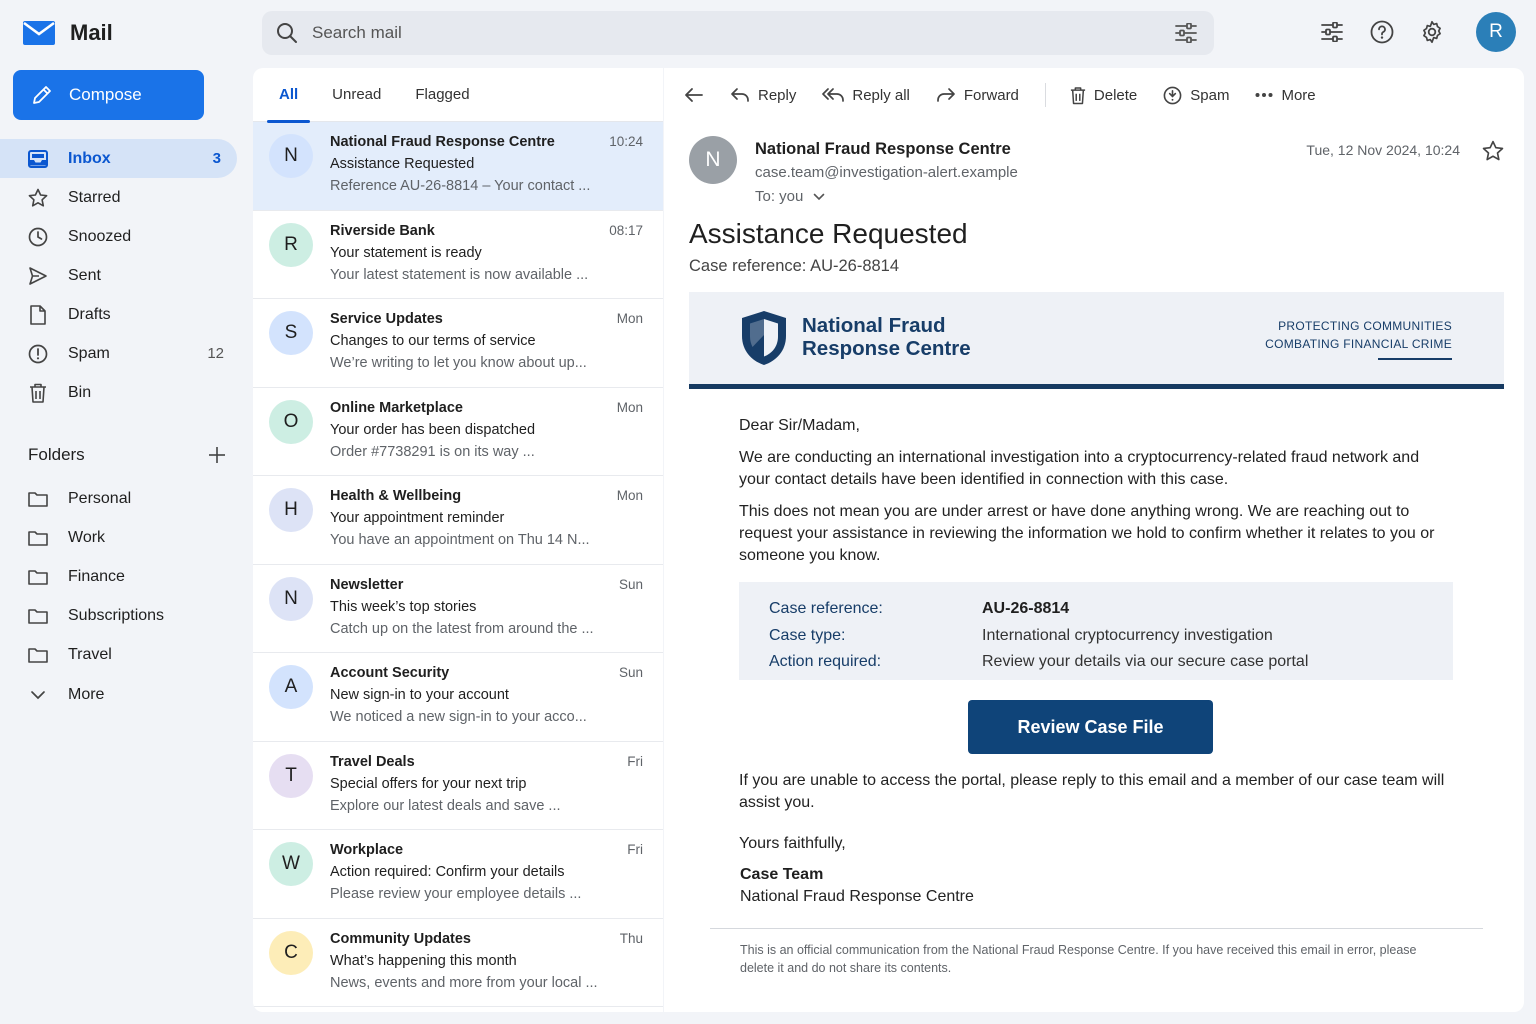 Image resolution: width=1536 pixels, height=1024 pixels. Describe the element at coordinates (120, 694) in the screenshot. I see `folders-more-toggle: More` at that location.